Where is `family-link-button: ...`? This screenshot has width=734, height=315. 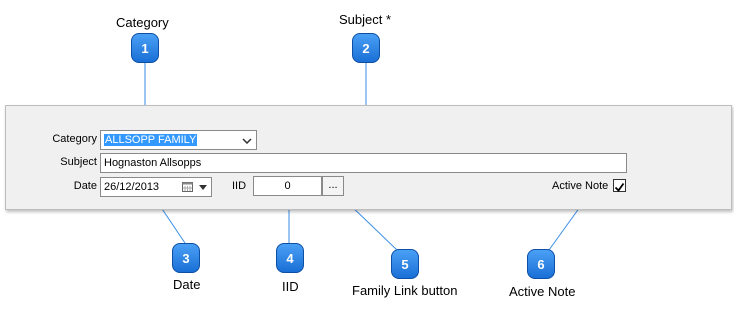 family-link-button: ... is located at coordinates (333, 186).